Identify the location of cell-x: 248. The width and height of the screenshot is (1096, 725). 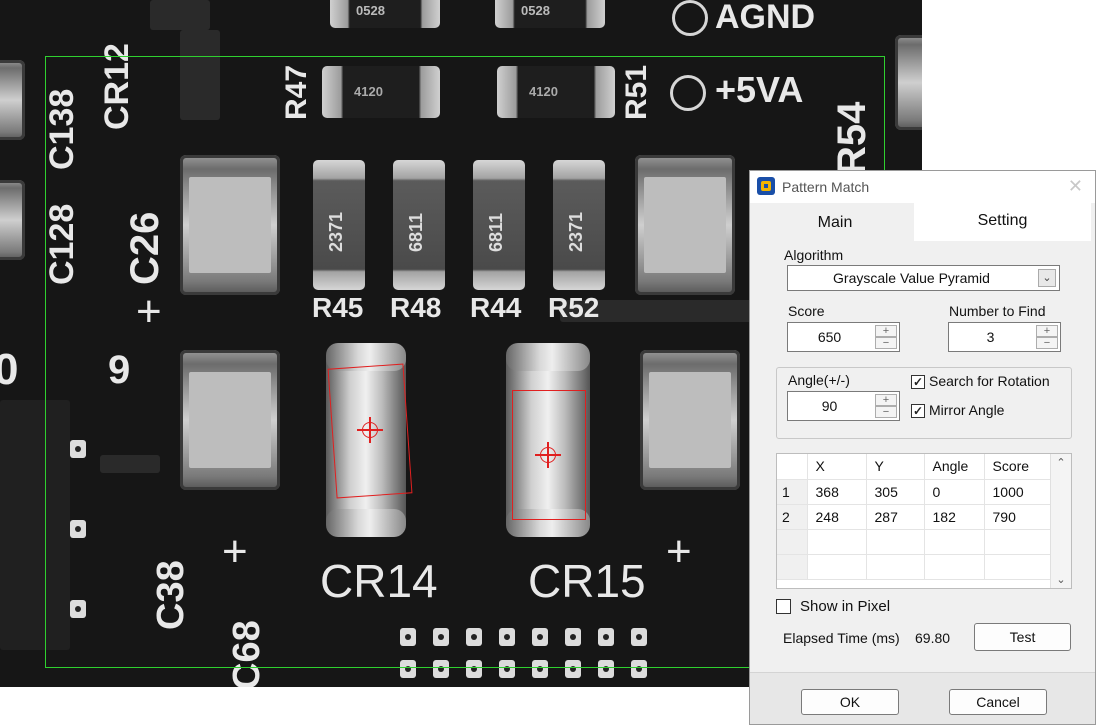
(837, 517).